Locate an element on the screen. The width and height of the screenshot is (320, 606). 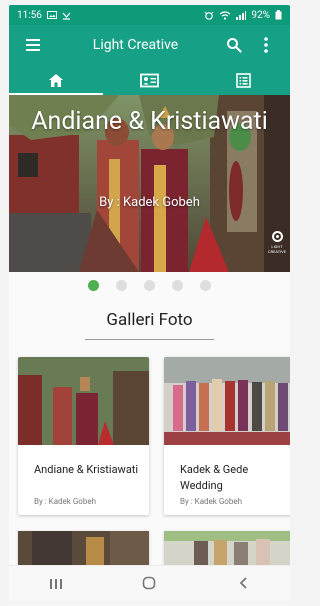
status-bar: 11:56 92% is located at coordinates (149, 15).